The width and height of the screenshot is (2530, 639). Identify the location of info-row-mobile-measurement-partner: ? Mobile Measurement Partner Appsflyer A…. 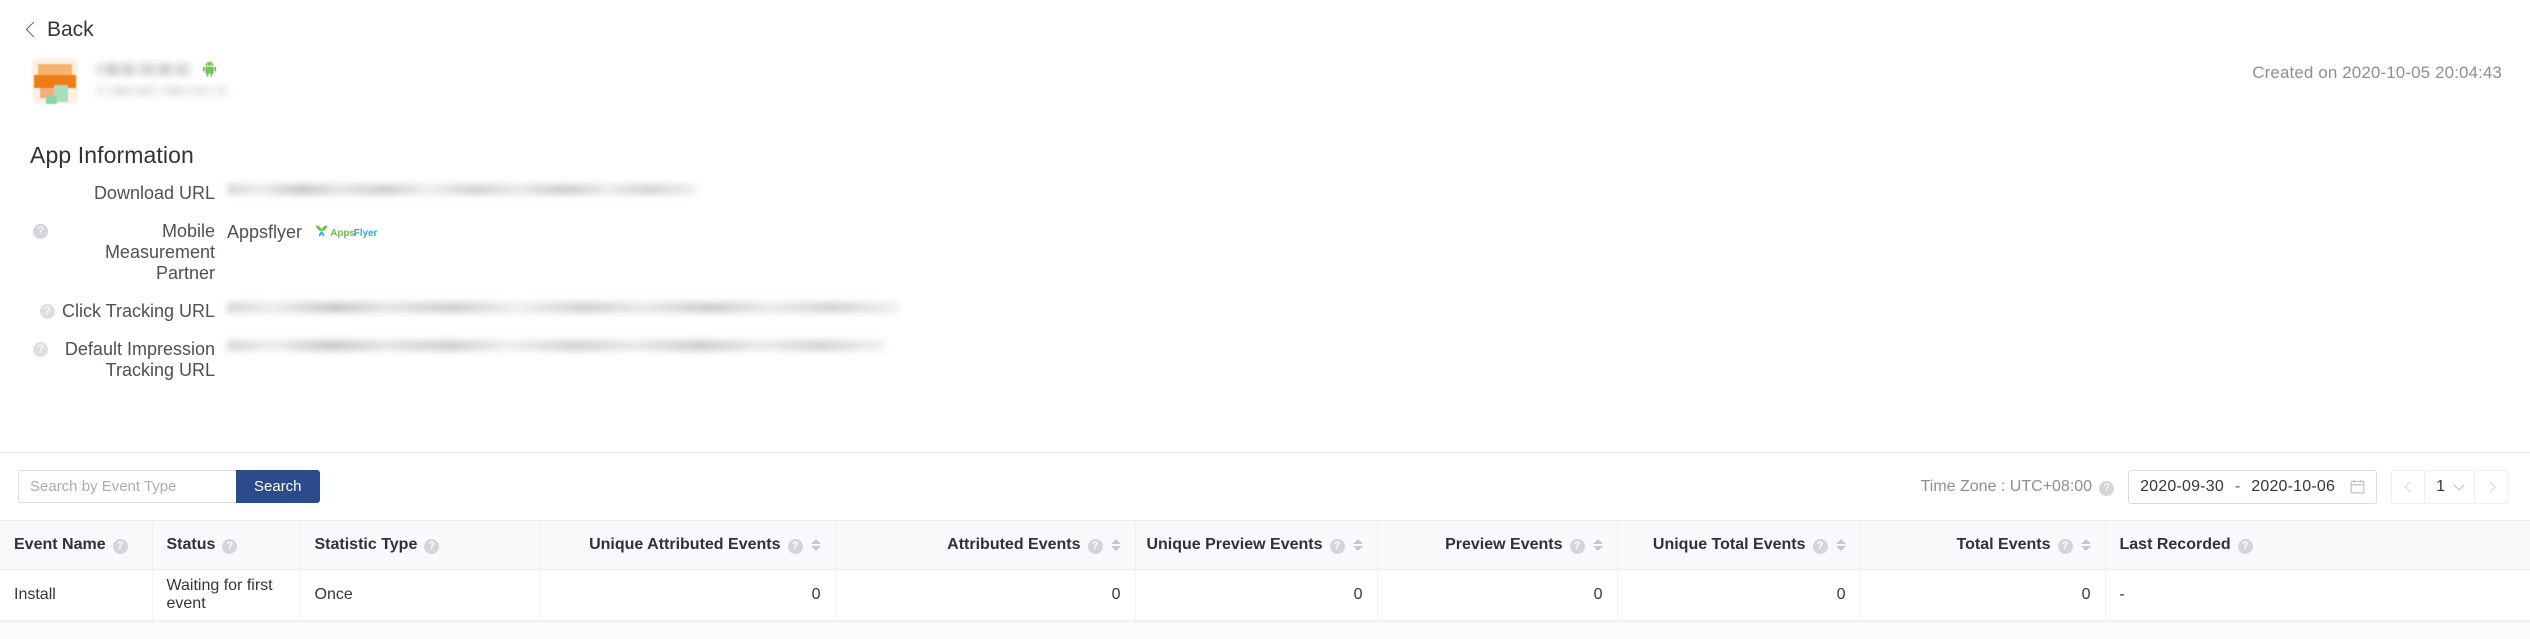
(1265, 252).